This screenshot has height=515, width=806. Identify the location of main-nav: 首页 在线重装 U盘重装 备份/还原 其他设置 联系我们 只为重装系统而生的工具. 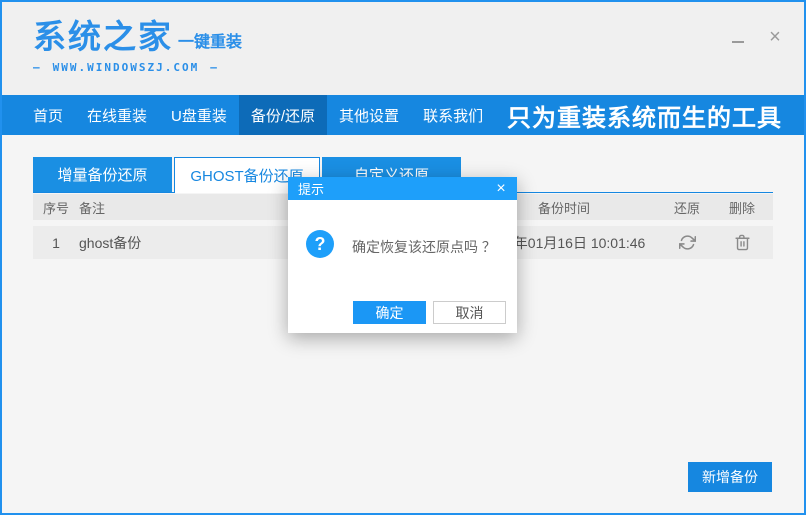
(403, 115).